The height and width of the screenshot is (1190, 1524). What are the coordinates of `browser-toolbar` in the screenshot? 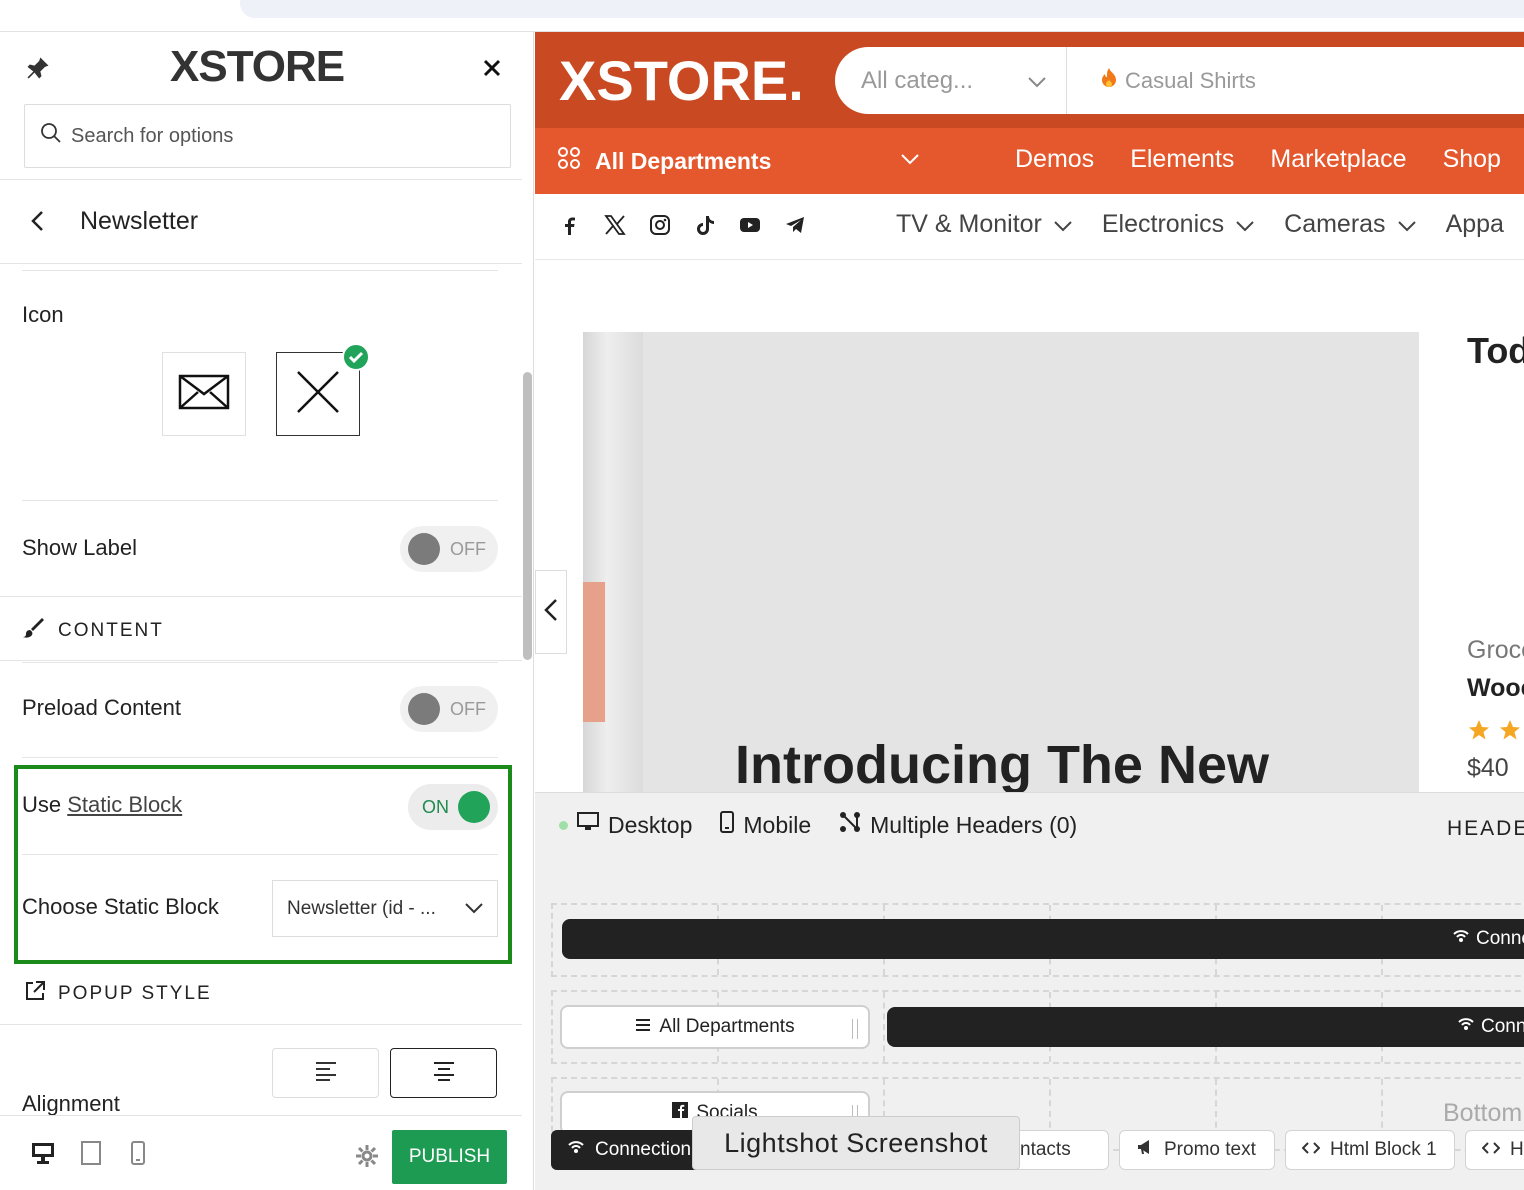 It's located at (762, 16).